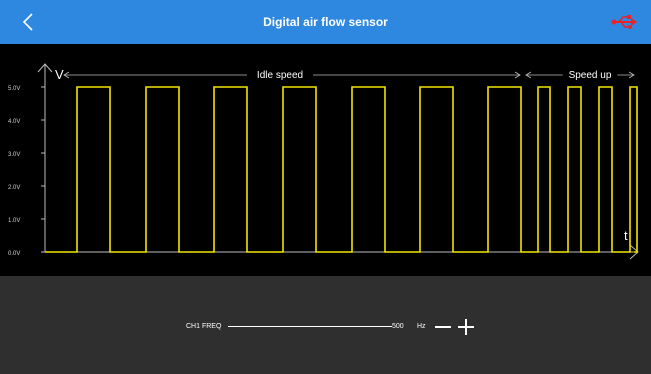 The image size is (651, 374). What do you see at coordinates (466, 327) in the screenshot?
I see `plus-icon` at bounding box center [466, 327].